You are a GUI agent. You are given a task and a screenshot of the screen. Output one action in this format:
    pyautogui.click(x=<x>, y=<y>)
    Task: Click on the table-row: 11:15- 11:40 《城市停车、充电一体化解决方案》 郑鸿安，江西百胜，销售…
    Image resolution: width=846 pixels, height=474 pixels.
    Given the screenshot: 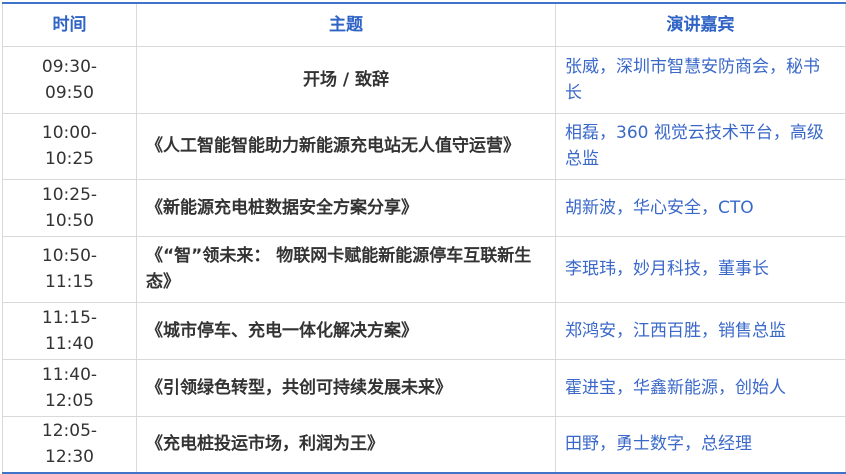 What is the action you would take?
    pyautogui.click(x=424, y=330)
    